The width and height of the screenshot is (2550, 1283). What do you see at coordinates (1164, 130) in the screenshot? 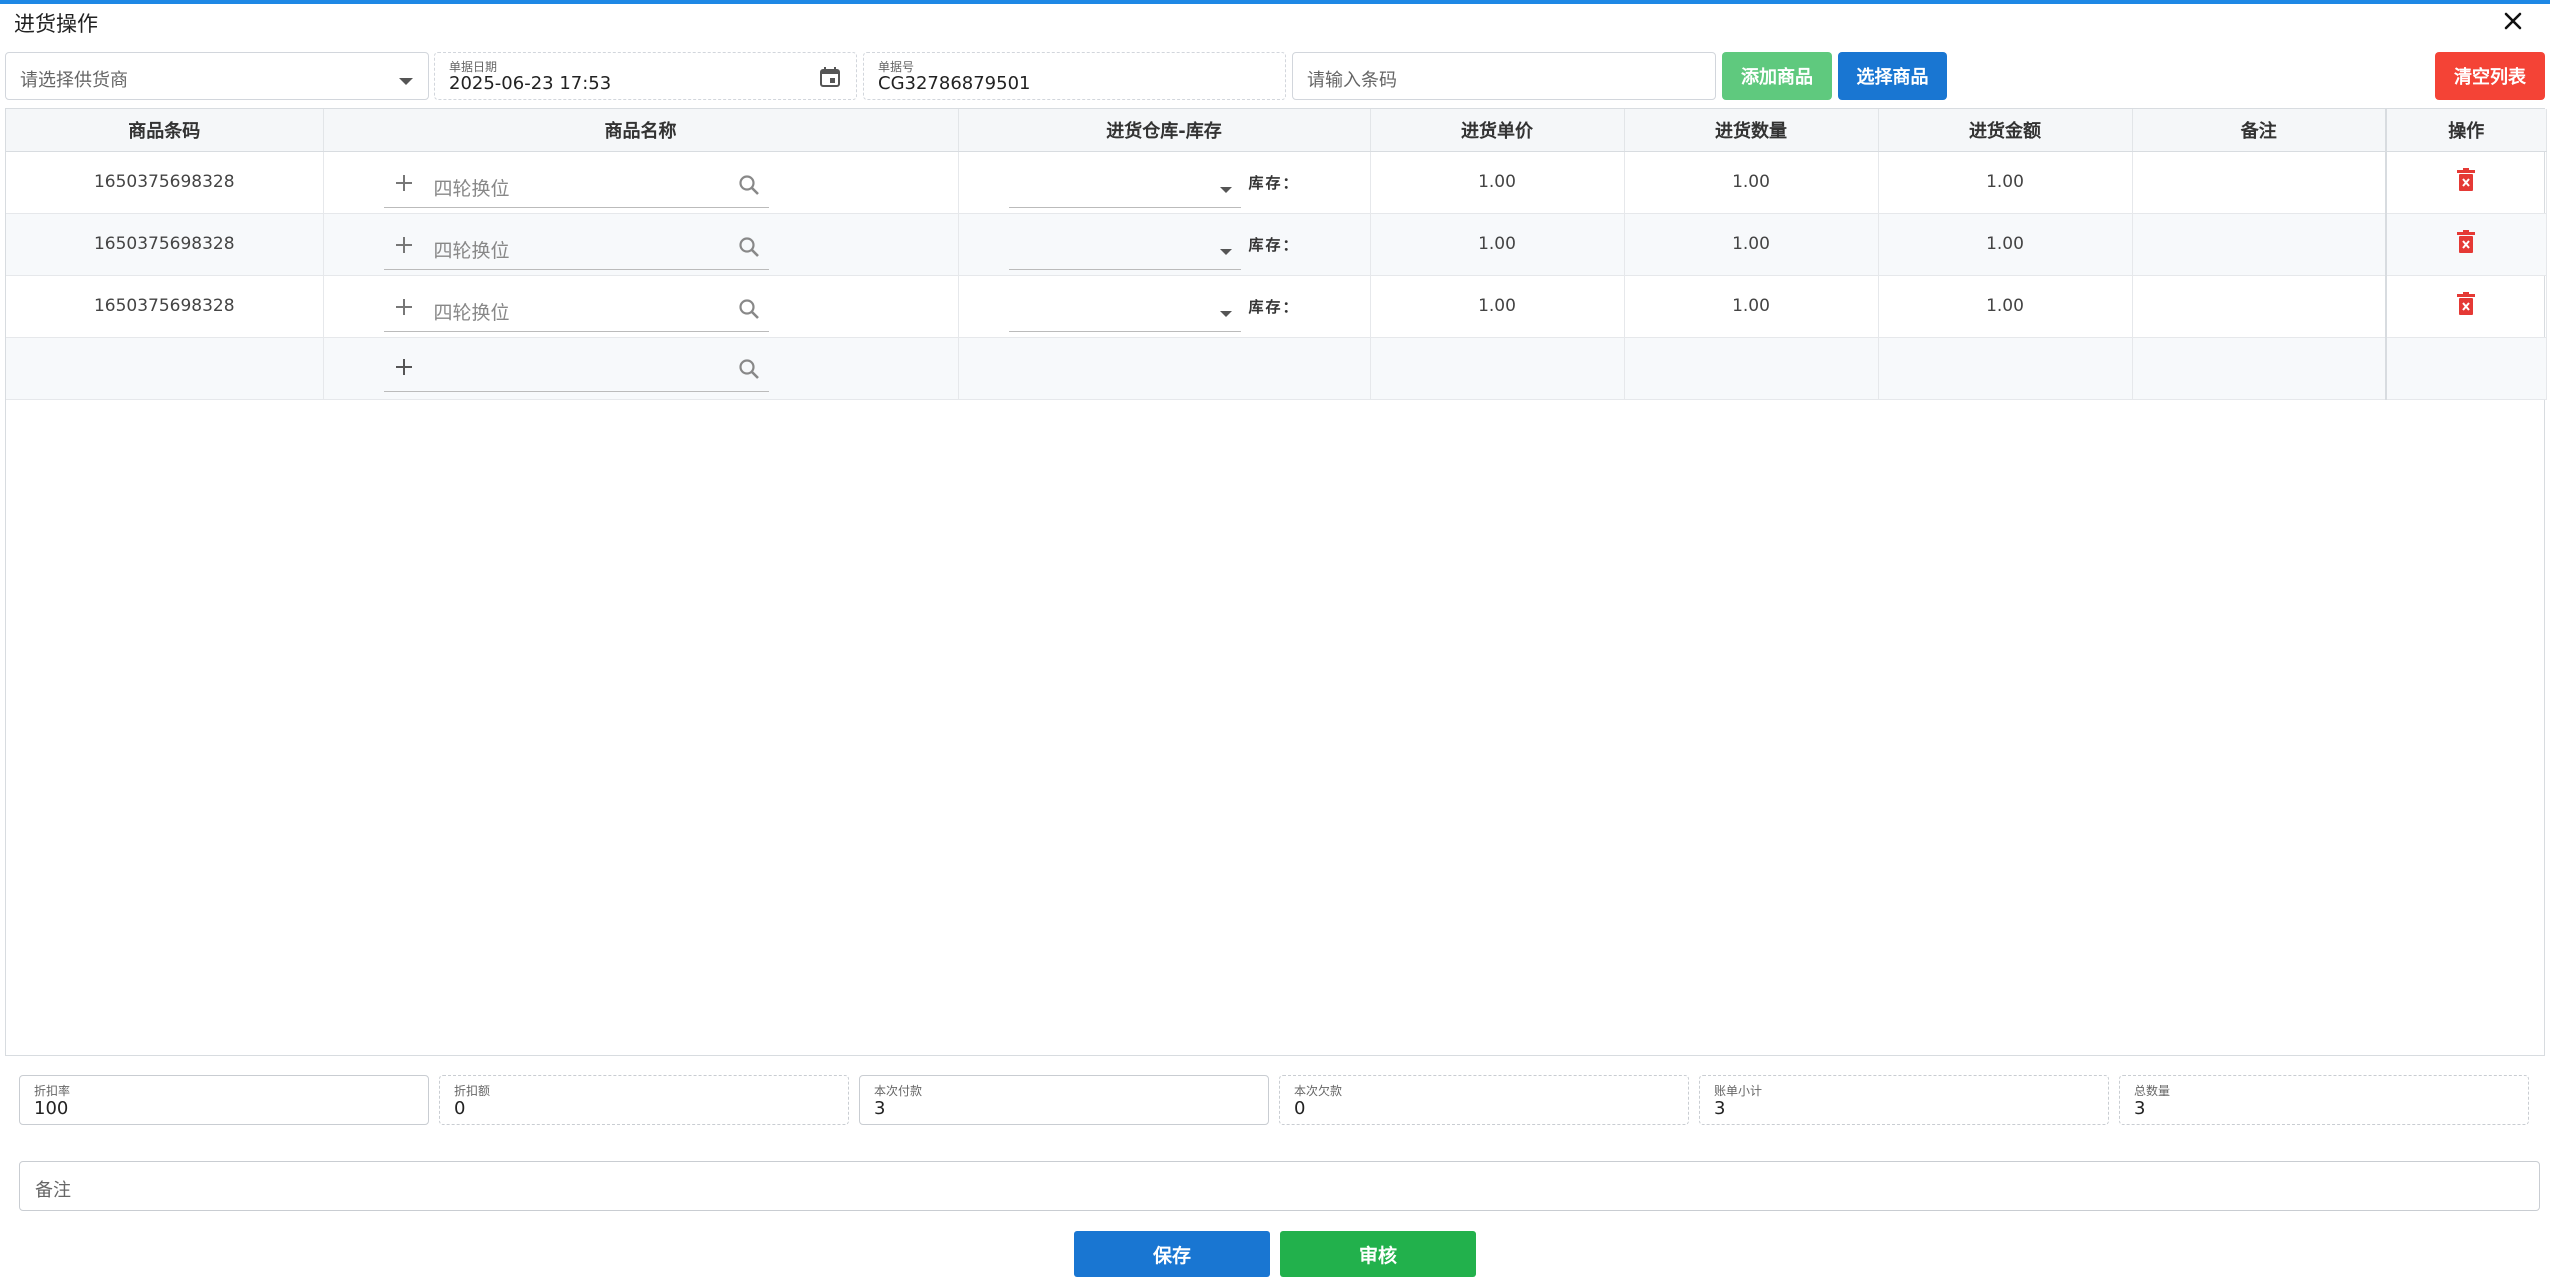
I see `header-warehouse: 进货仓库-库存` at bounding box center [1164, 130].